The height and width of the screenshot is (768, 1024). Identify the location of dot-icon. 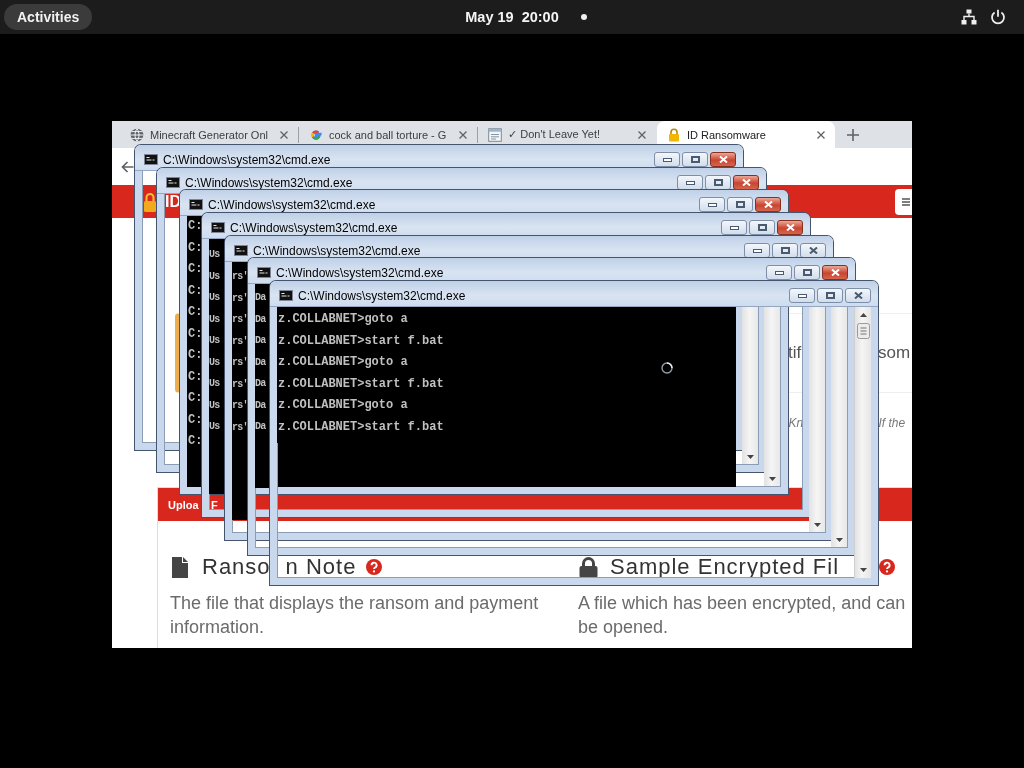
(583, 17).